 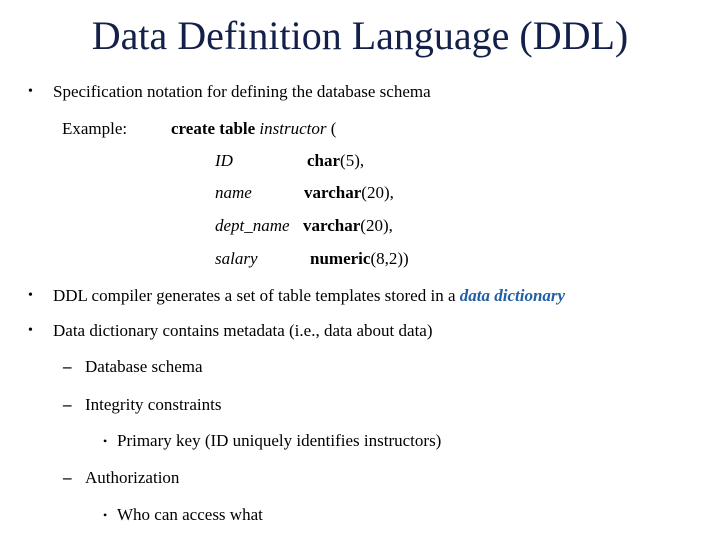 I want to click on column-name: ID, so click(x=224, y=160).